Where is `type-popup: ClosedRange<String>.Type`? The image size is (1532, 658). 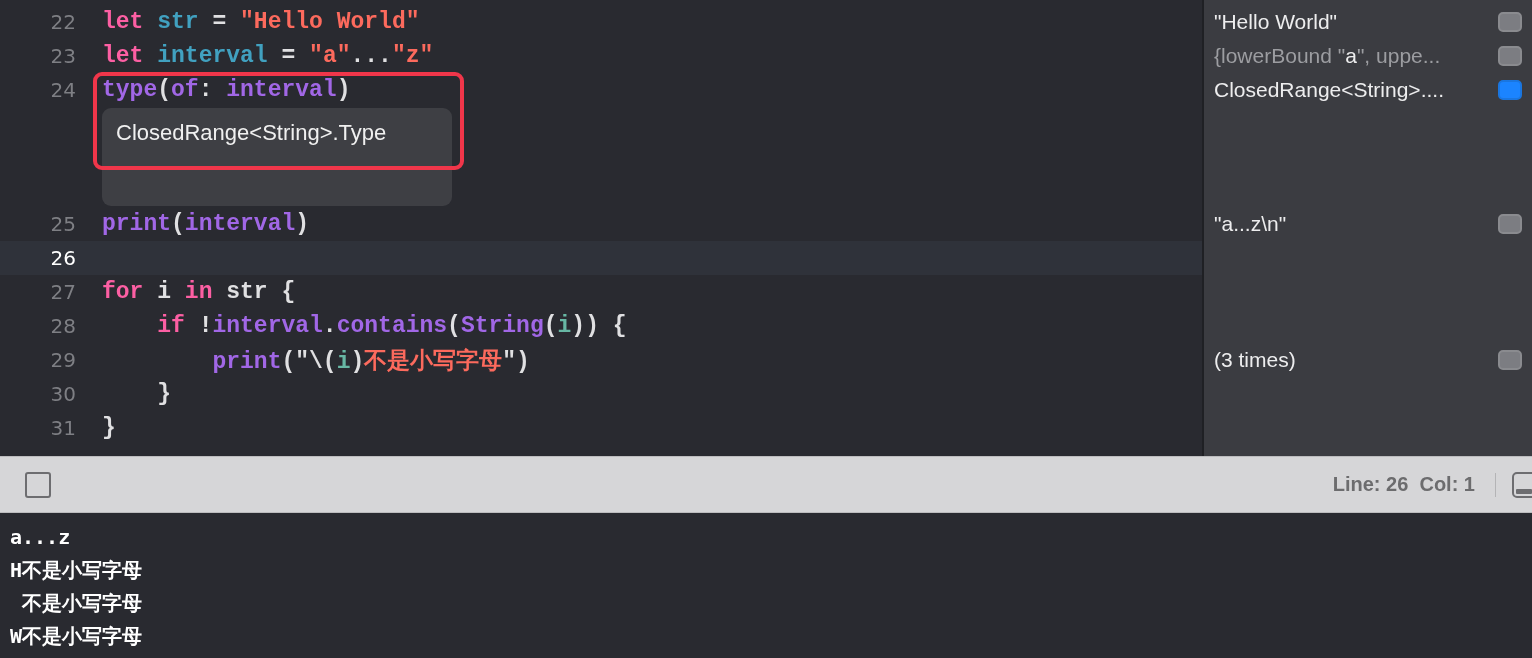
type-popup: ClosedRange<String>.Type is located at coordinates (277, 157).